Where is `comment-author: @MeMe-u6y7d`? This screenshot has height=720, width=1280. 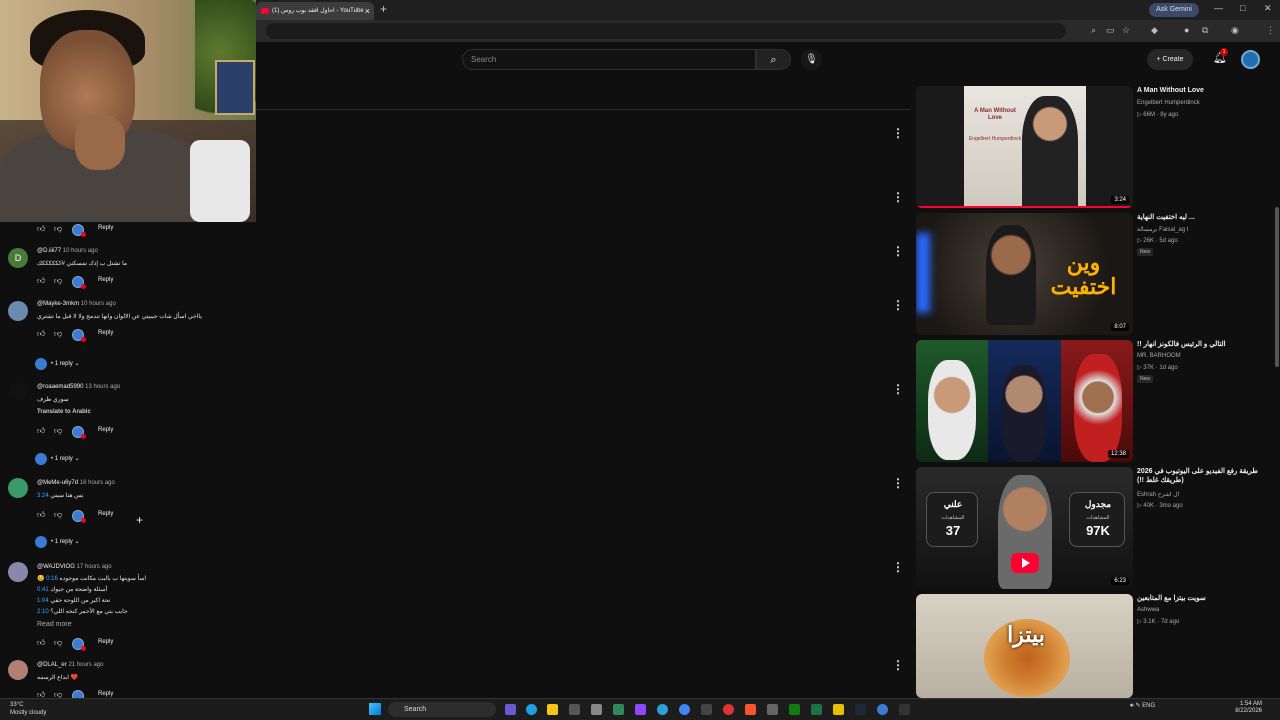 comment-author: @MeMe-u6y7d is located at coordinates (57, 483).